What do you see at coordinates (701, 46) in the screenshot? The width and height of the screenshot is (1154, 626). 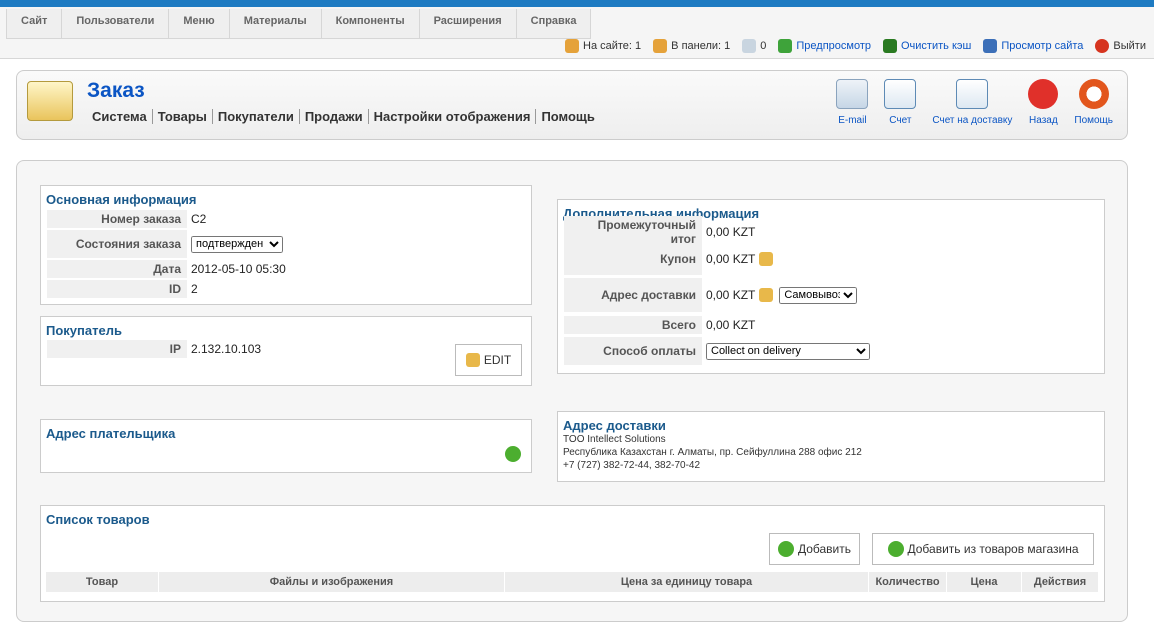 I see `panel-count: В панели: 1` at bounding box center [701, 46].